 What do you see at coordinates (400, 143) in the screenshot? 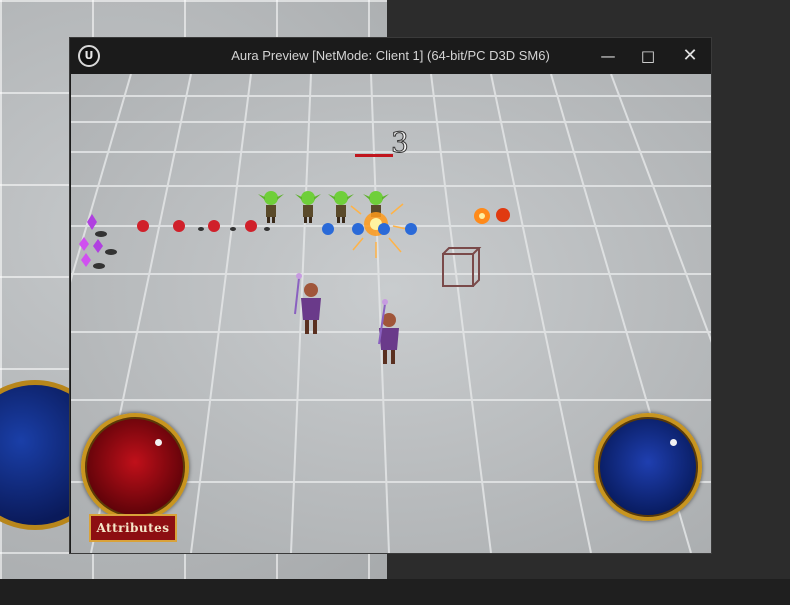
I see `damage-number: 3` at bounding box center [400, 143].